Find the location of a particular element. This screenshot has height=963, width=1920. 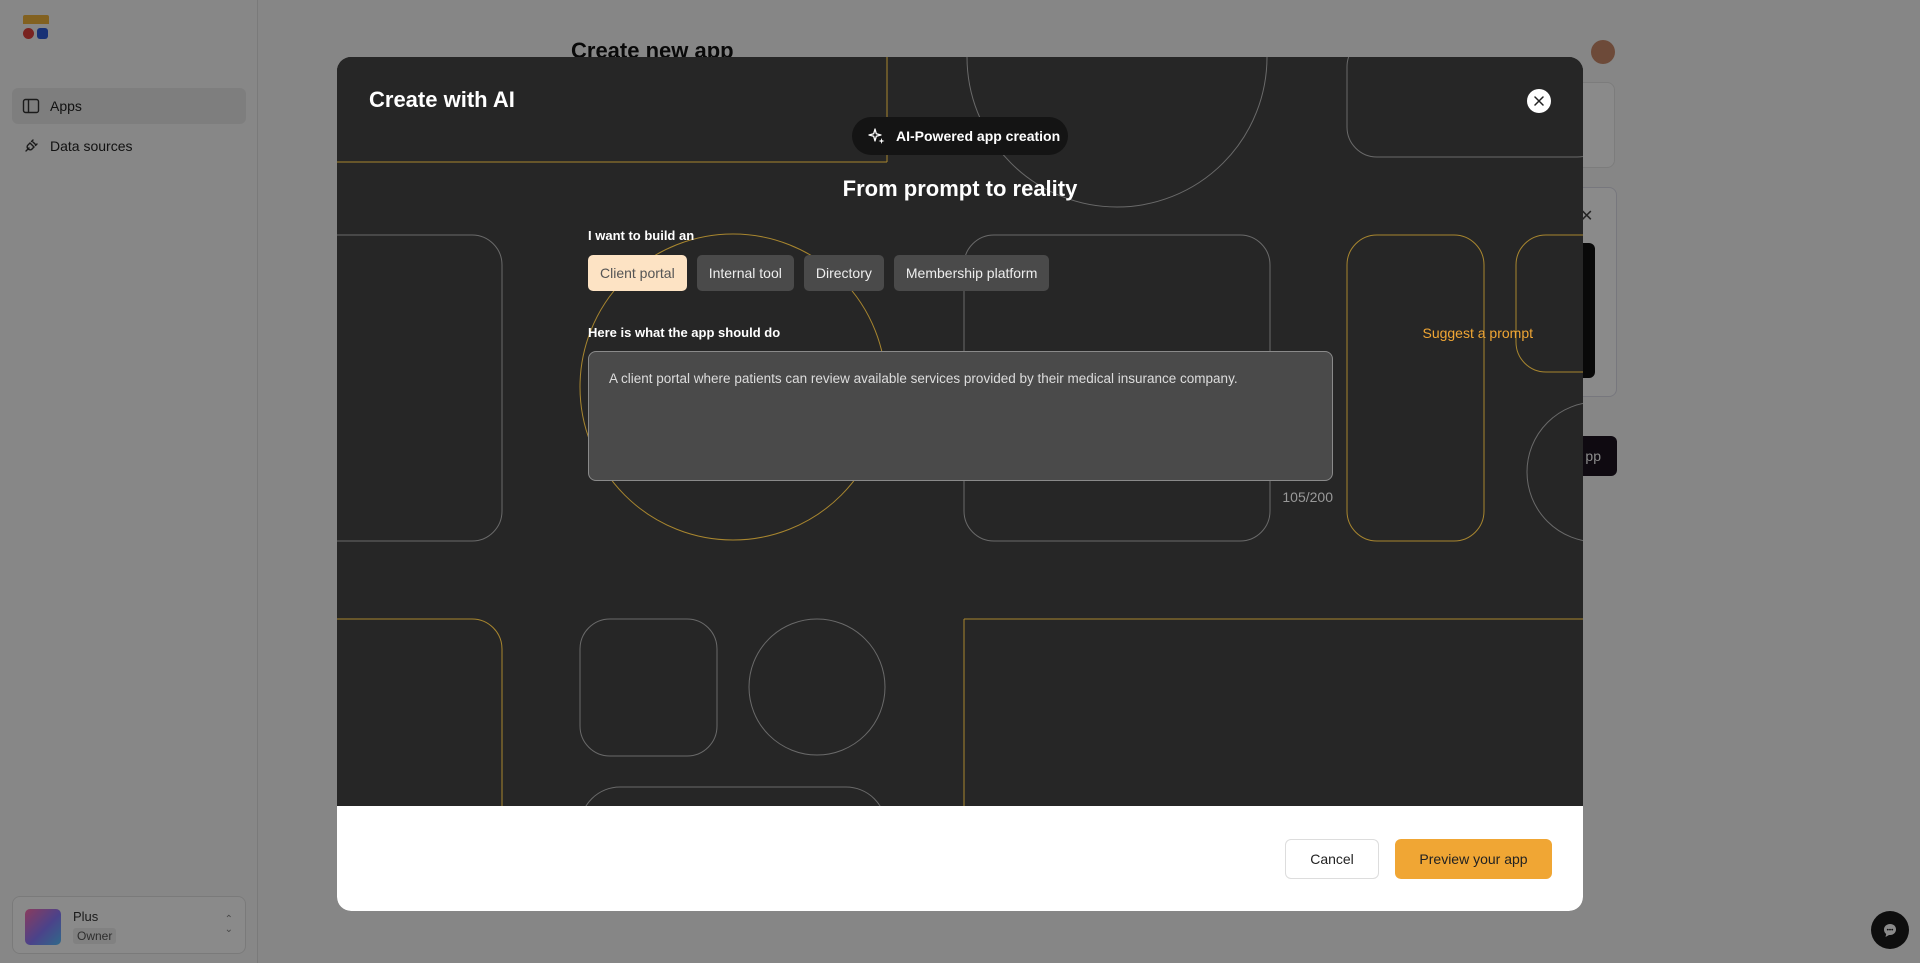

build-type-label: I want to build an is located at coordinates (641, 235).